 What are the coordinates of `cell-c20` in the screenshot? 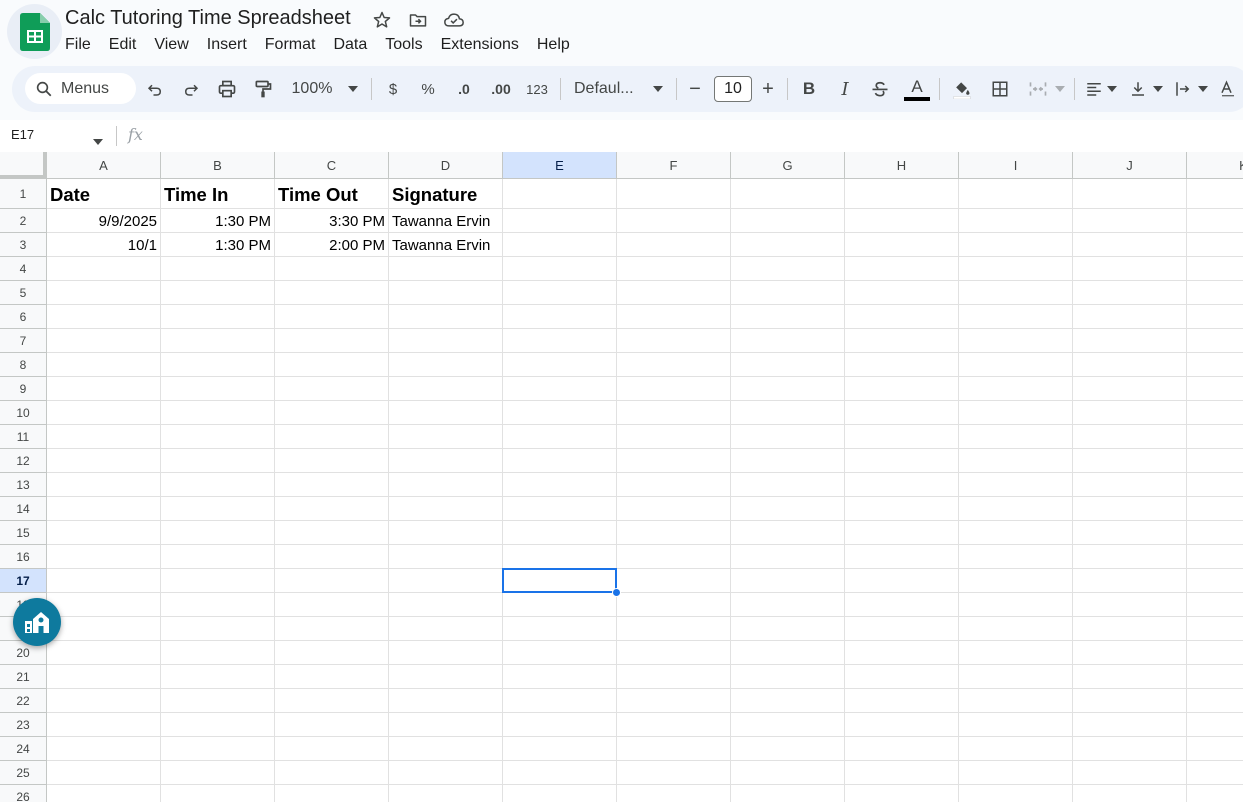 It's located at (332, 653).